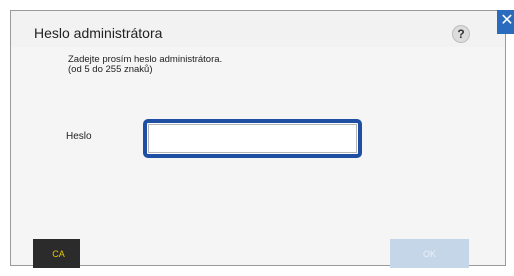  What do you see at coordinates (56, 253) in the screenshot?
I see `clear-all-button: CA` at bounding box center [56, 253].